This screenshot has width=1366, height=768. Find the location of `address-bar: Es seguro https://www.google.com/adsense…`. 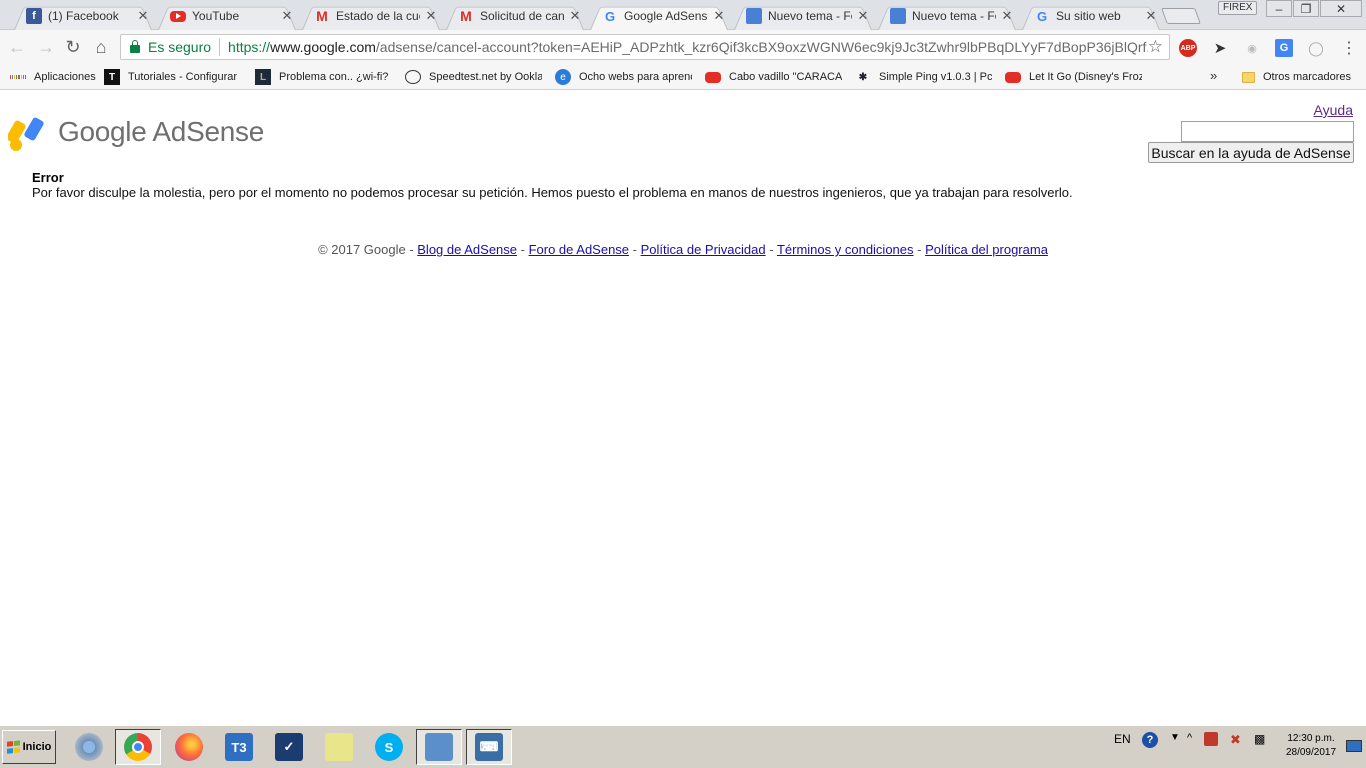

address-bar: Es seguro https://www.google.com/adsense… is located at coordinates (645, 47).